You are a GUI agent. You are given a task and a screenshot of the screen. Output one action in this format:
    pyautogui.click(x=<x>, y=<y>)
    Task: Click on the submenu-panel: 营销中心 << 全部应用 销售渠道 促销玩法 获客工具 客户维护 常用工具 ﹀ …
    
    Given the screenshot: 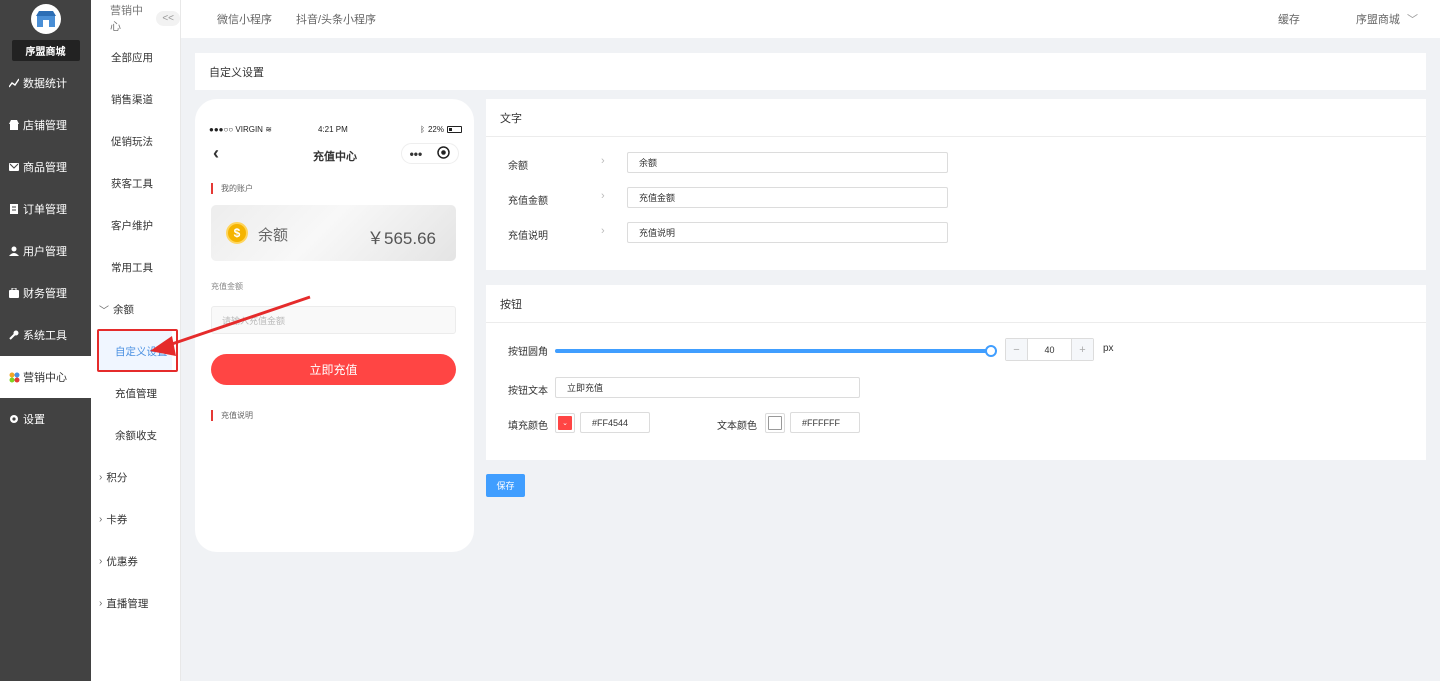 What is the action you would take?
    pyautogui.click(x=136, y=340)
    